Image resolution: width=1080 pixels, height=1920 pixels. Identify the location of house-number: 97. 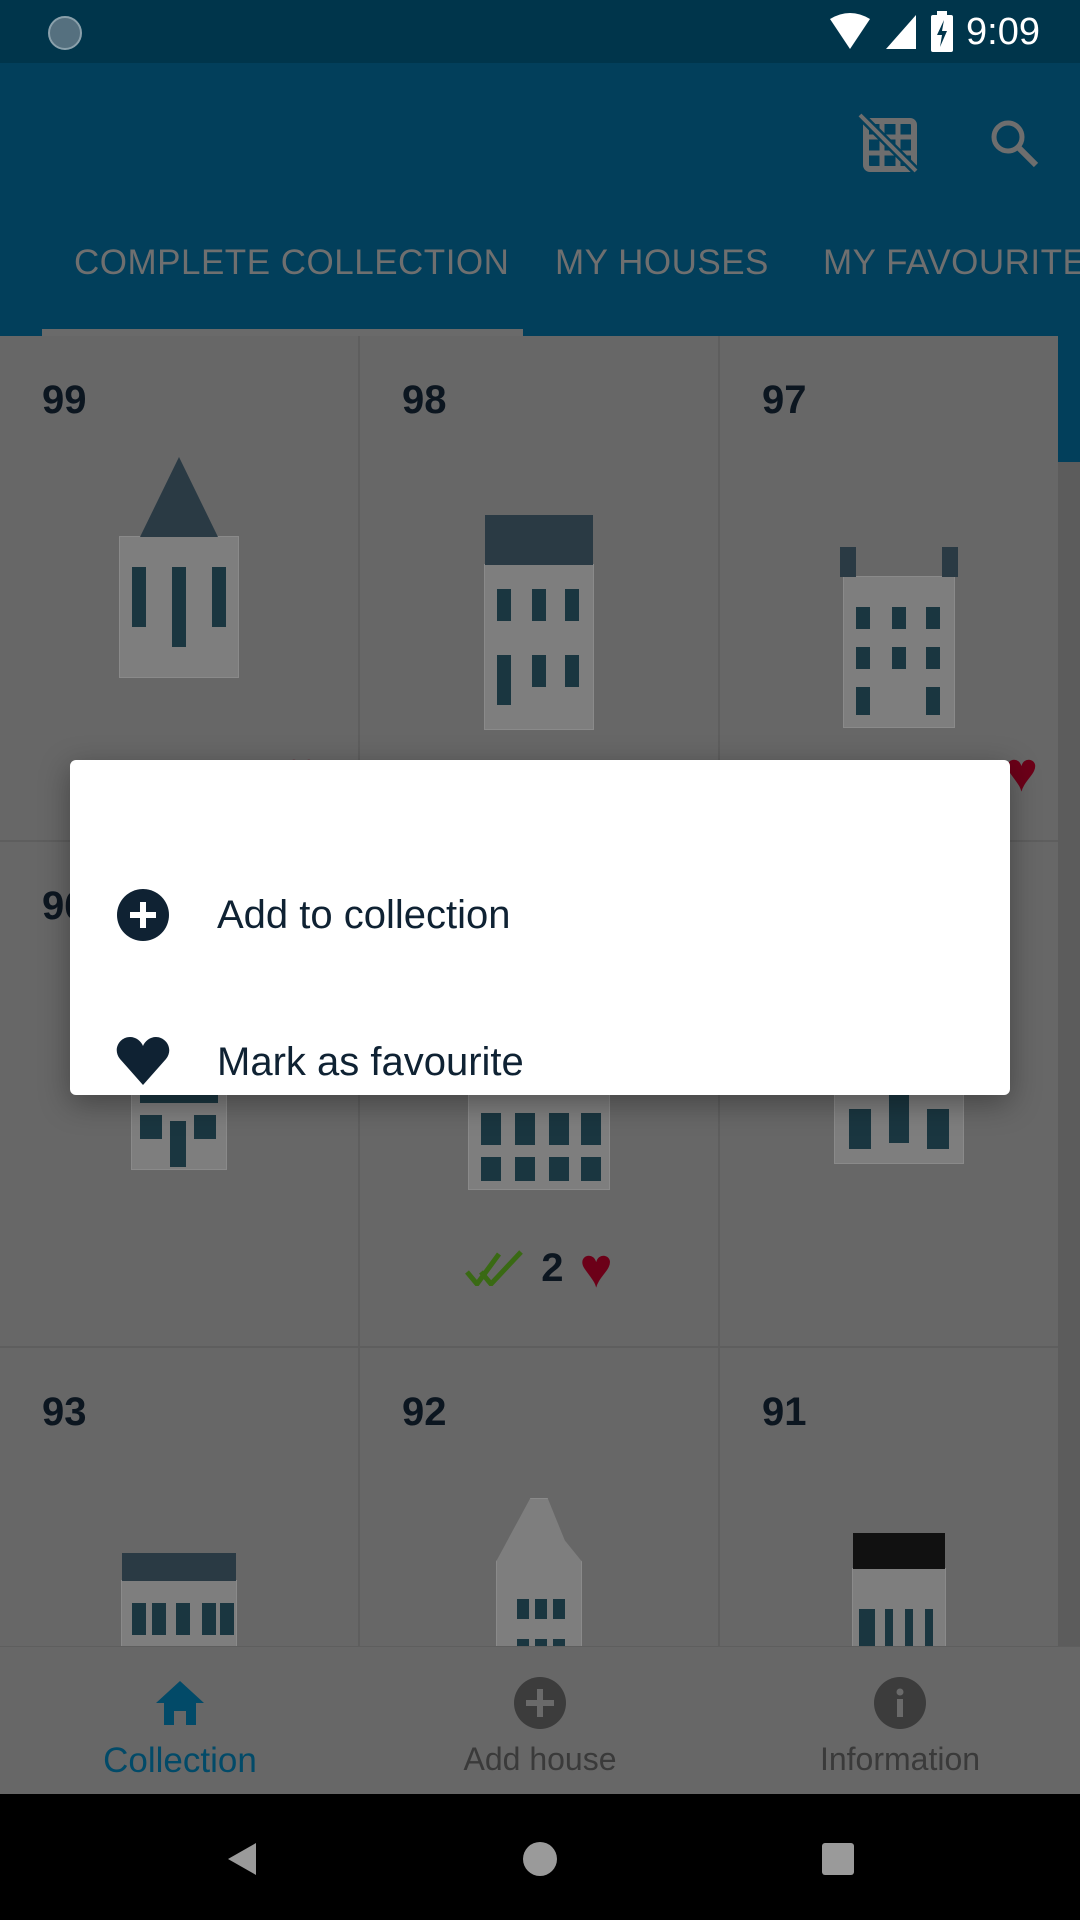
(784, 400).